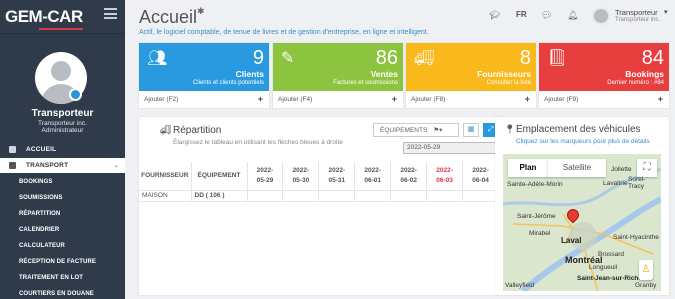  What do you see at coordinates (491, 129) in the screenshot?
I see `expand-icon: ⤢` at bounding box center [491, 129].